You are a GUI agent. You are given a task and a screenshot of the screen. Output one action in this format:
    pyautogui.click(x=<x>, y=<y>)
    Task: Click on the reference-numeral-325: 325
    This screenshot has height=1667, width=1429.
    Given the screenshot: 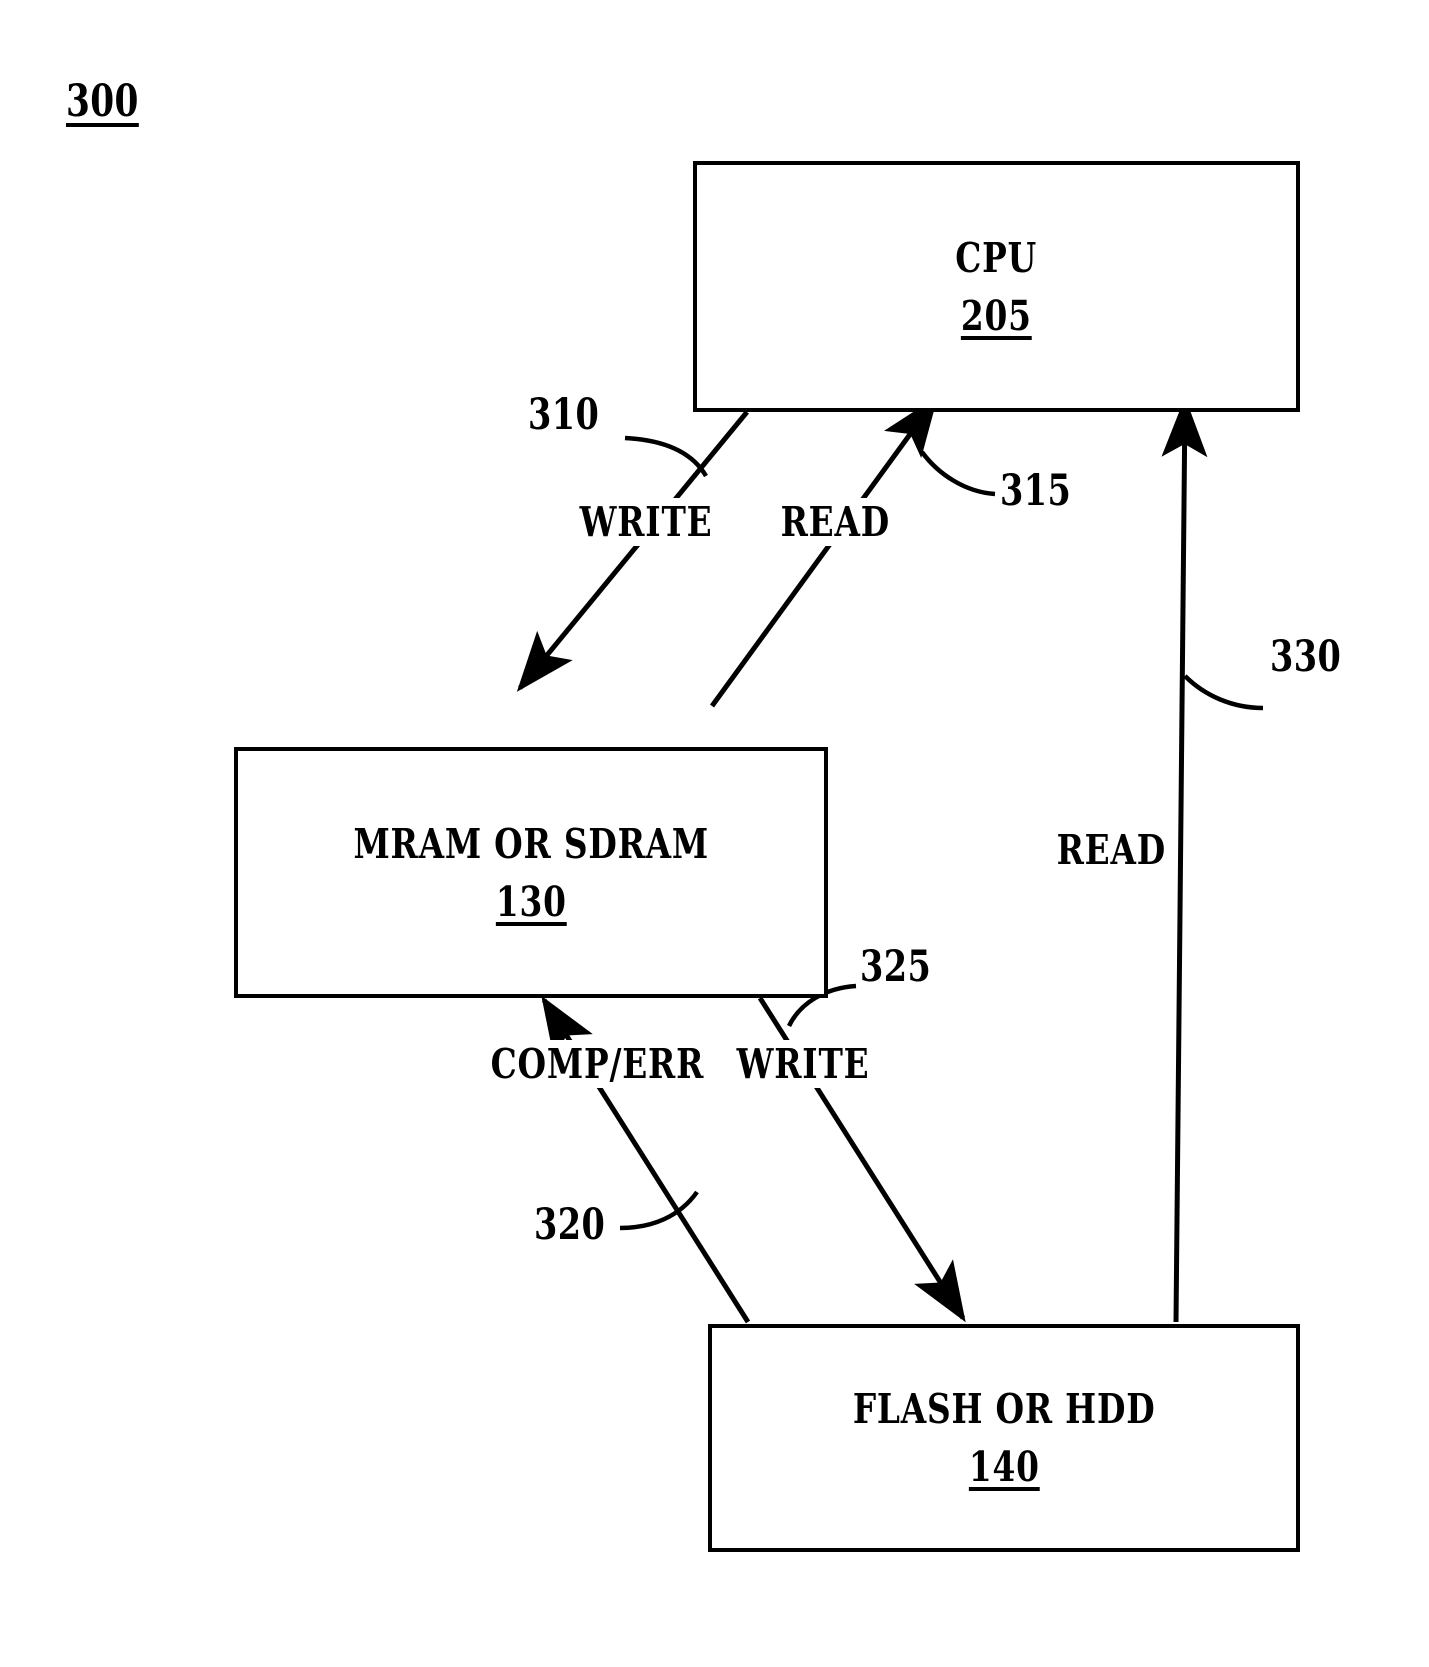 What is the action you would take?
    pyautogui.click(x=896, y=967)
    